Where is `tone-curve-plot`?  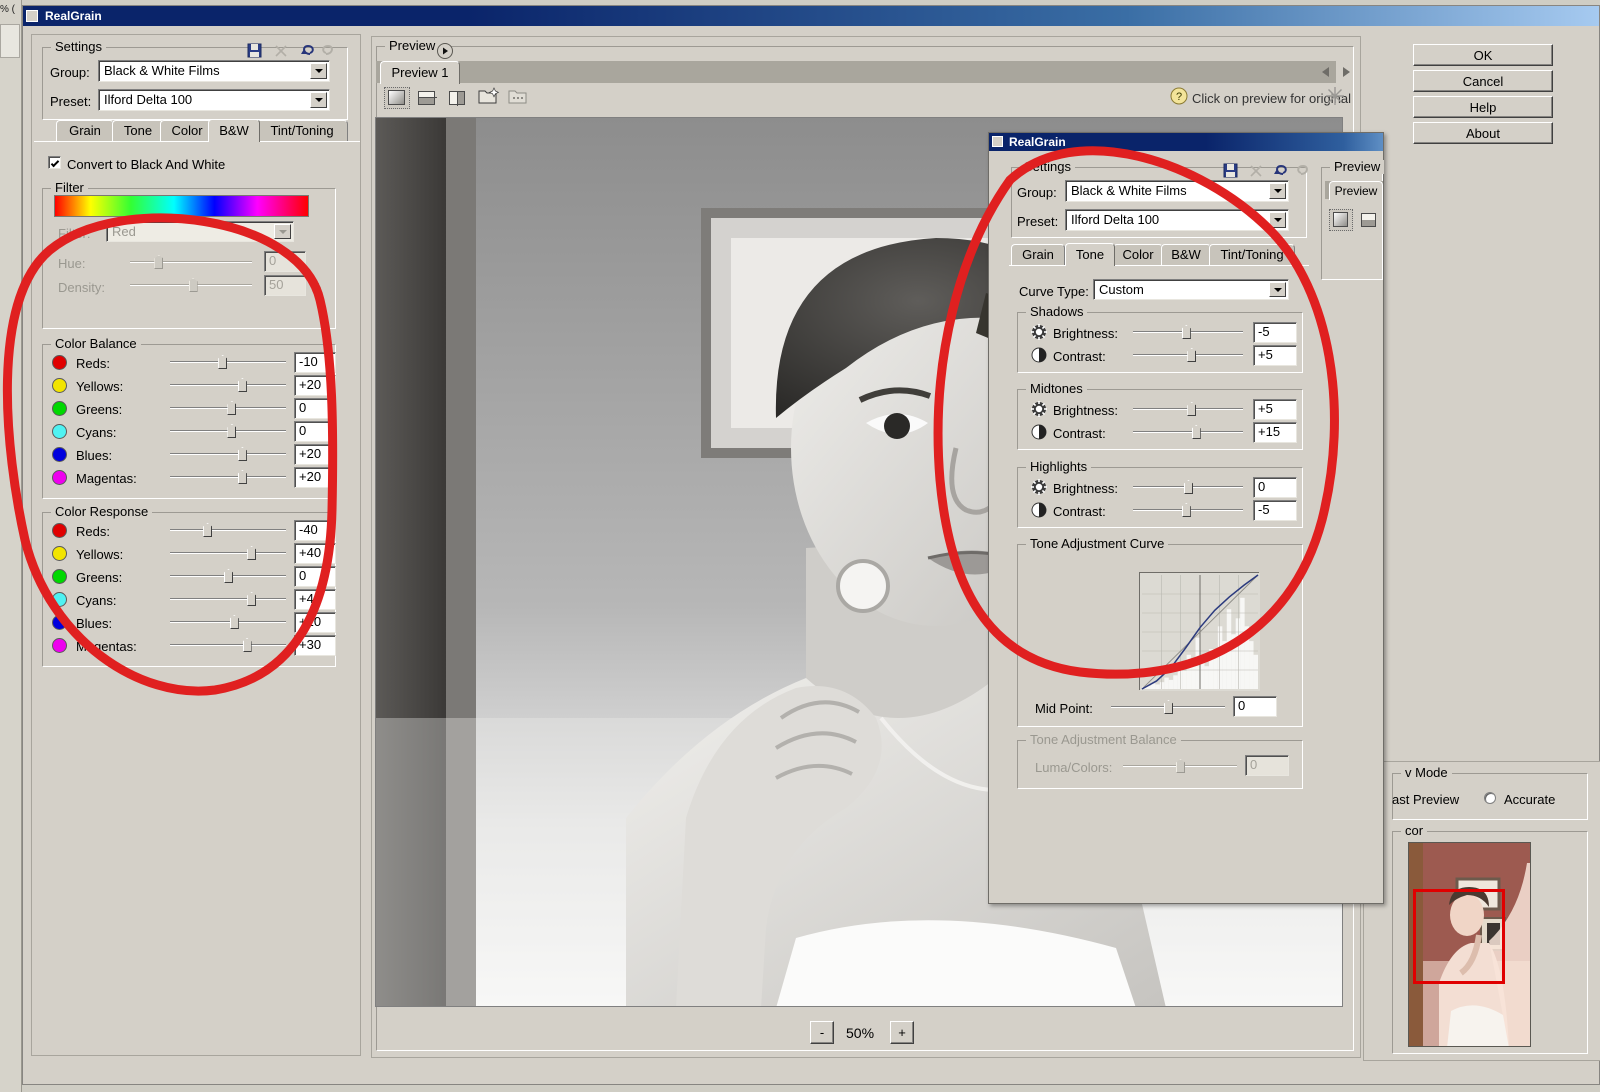
tone-curve-plot is located at coordinates (1199, 631).